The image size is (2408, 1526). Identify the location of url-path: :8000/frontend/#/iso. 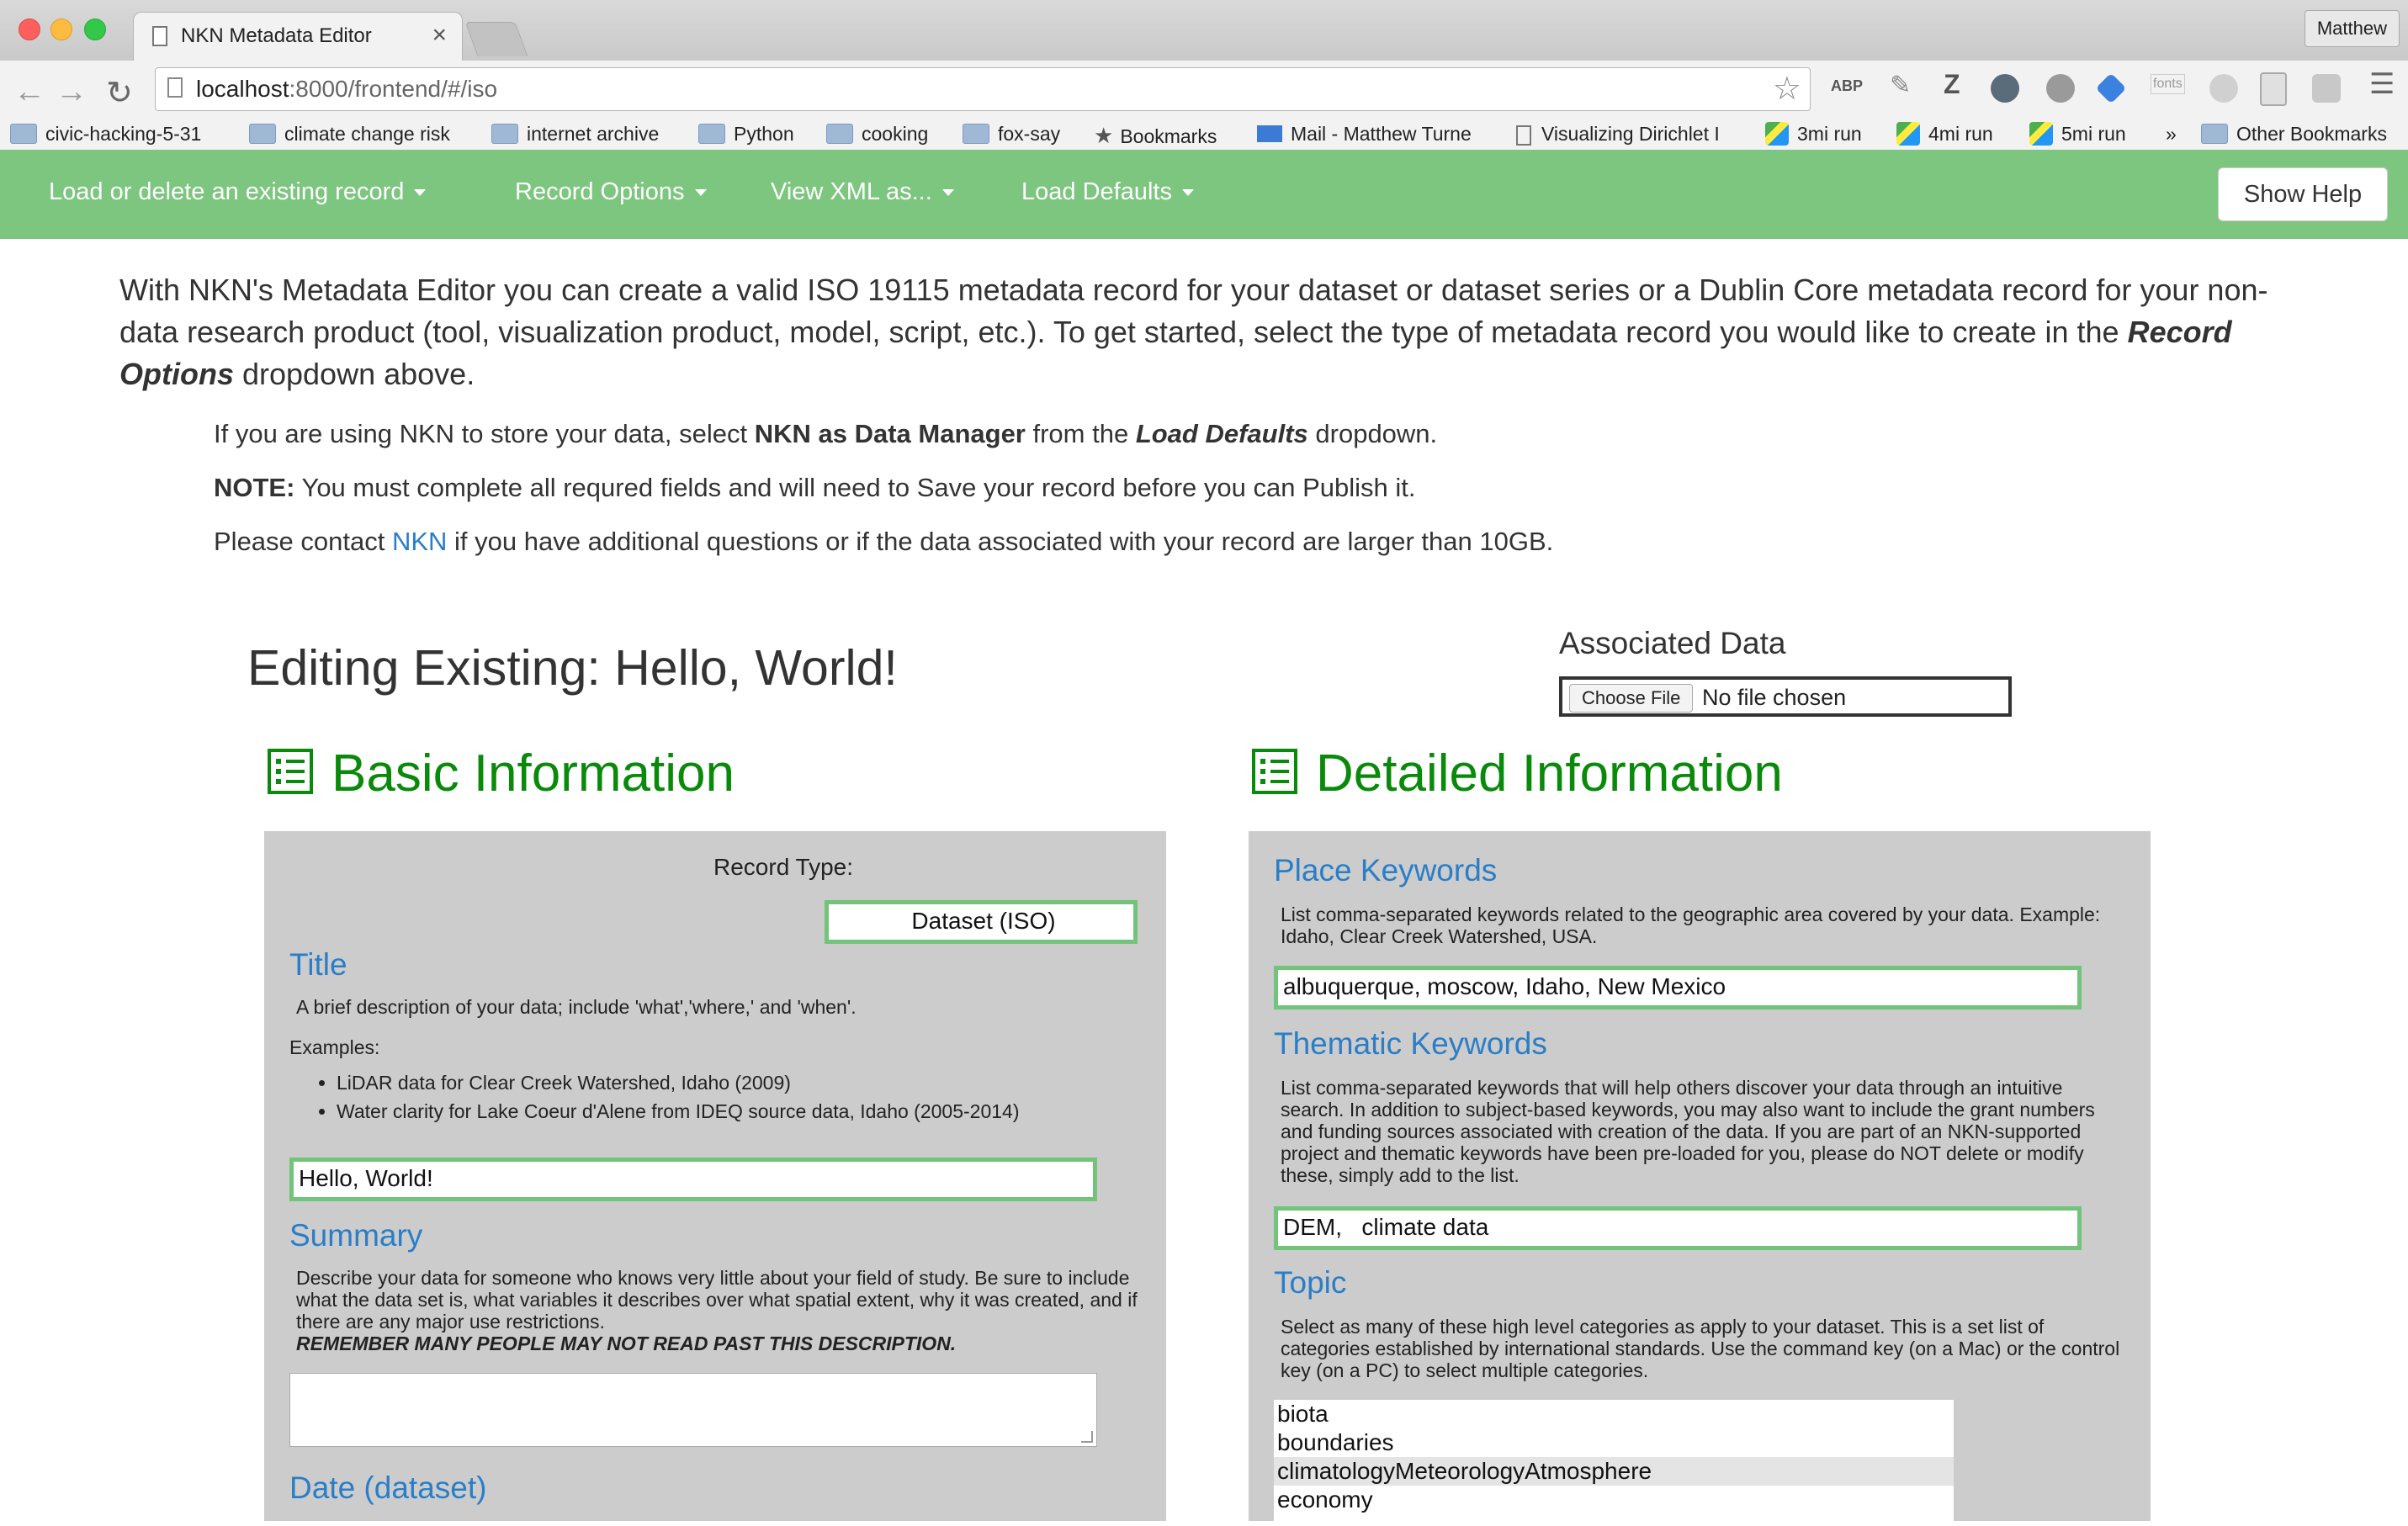
(393, 89).